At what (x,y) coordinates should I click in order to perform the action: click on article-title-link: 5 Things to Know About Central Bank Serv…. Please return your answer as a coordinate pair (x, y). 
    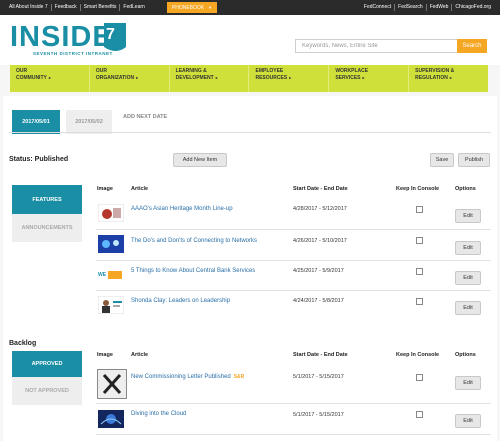
    Looking at the image, I should click on (193, 271).